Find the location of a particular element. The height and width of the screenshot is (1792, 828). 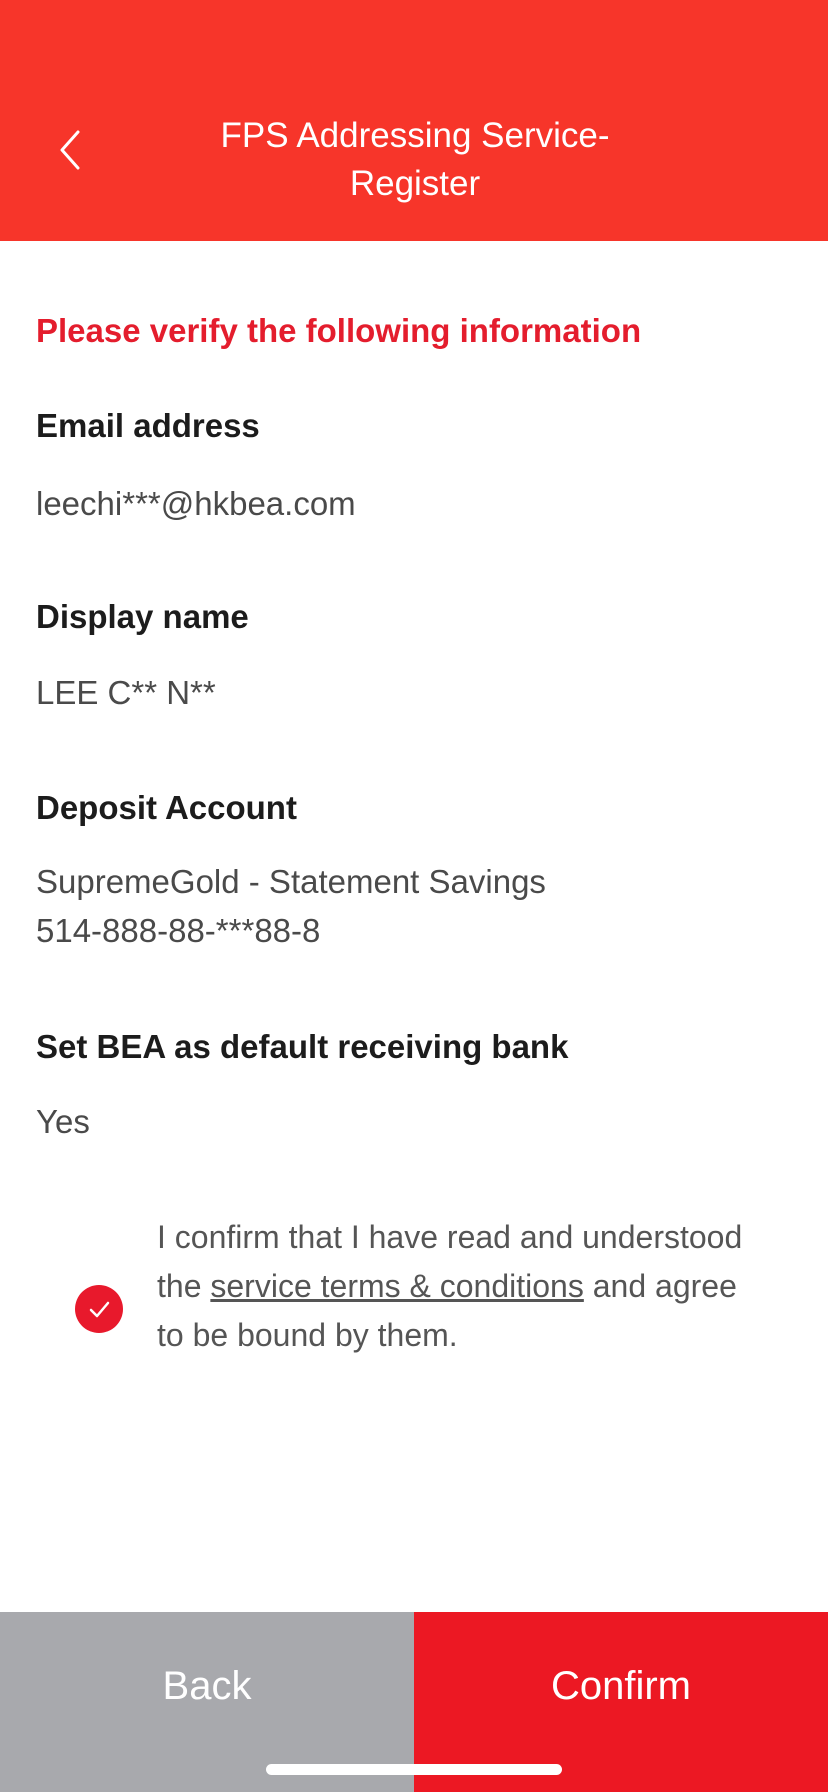

email-value-line: leechi***@hkbea.com is located at coordinates (196, 503).